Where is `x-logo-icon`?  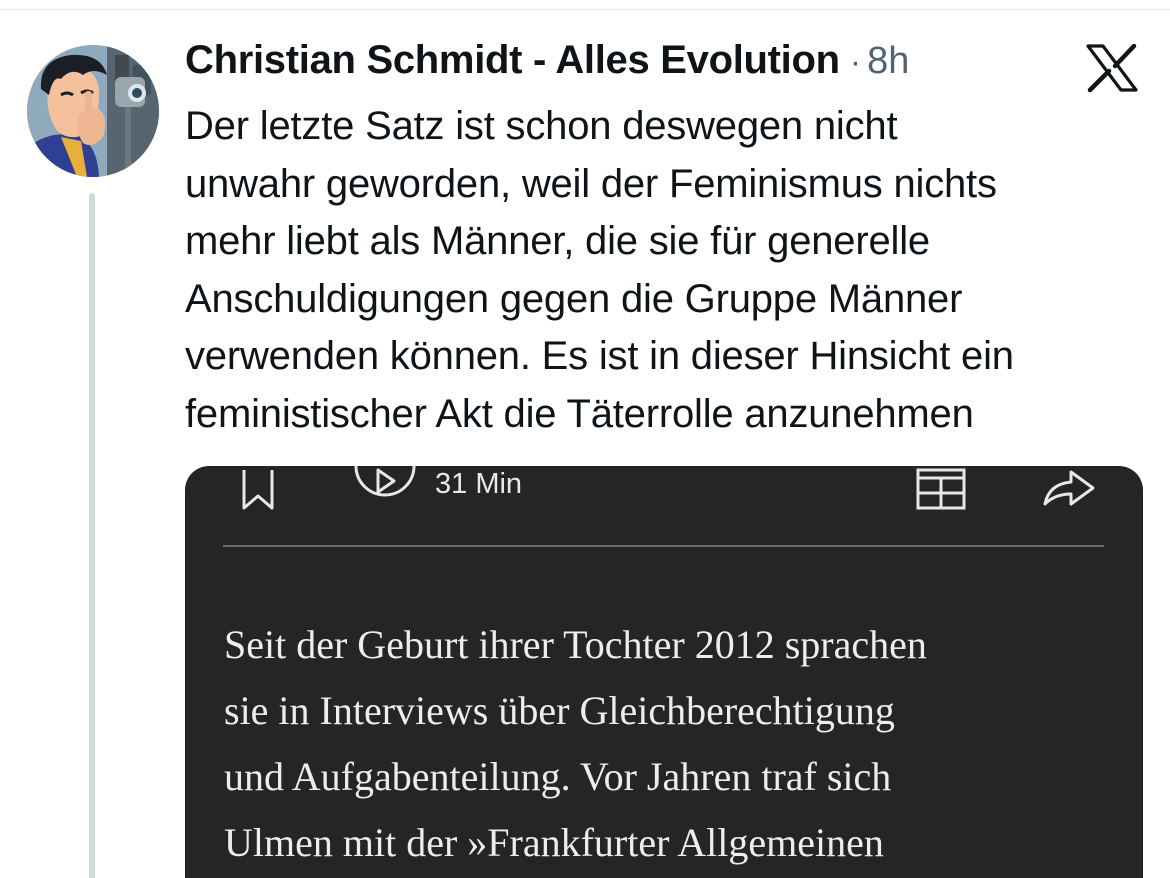 x-logo-icon is located at coordinates (1112, 68).